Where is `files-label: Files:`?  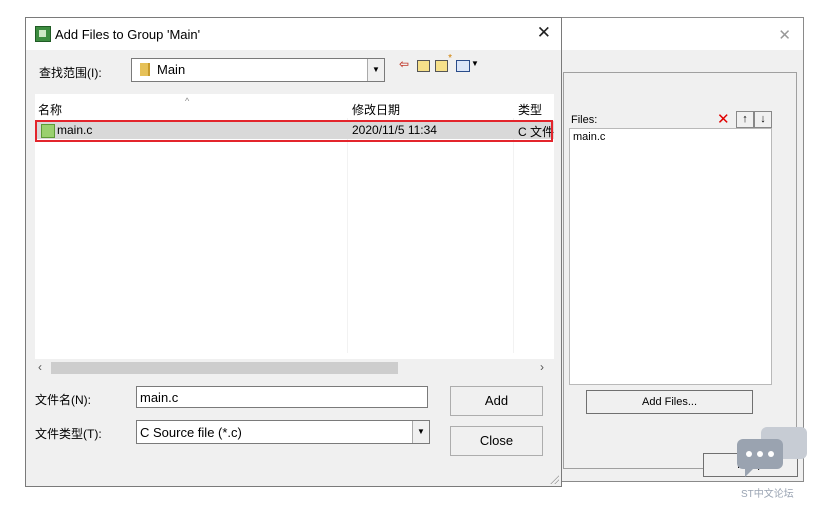 files-label: Files: is located at coordinates (584, 120).